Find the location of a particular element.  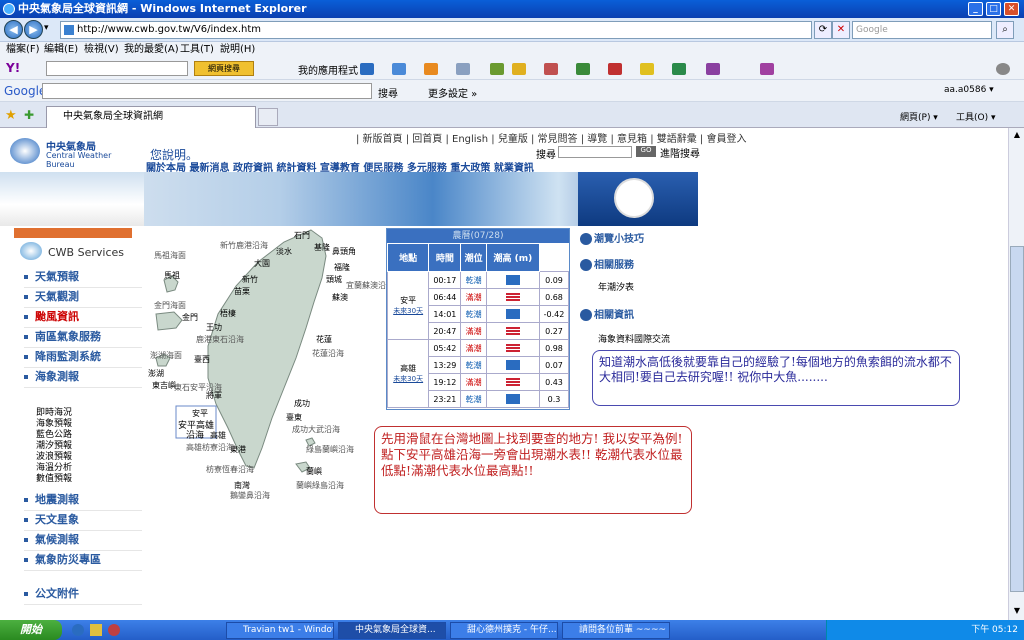

map-label: 鼻頭角 is located at coordinates (344, 251).